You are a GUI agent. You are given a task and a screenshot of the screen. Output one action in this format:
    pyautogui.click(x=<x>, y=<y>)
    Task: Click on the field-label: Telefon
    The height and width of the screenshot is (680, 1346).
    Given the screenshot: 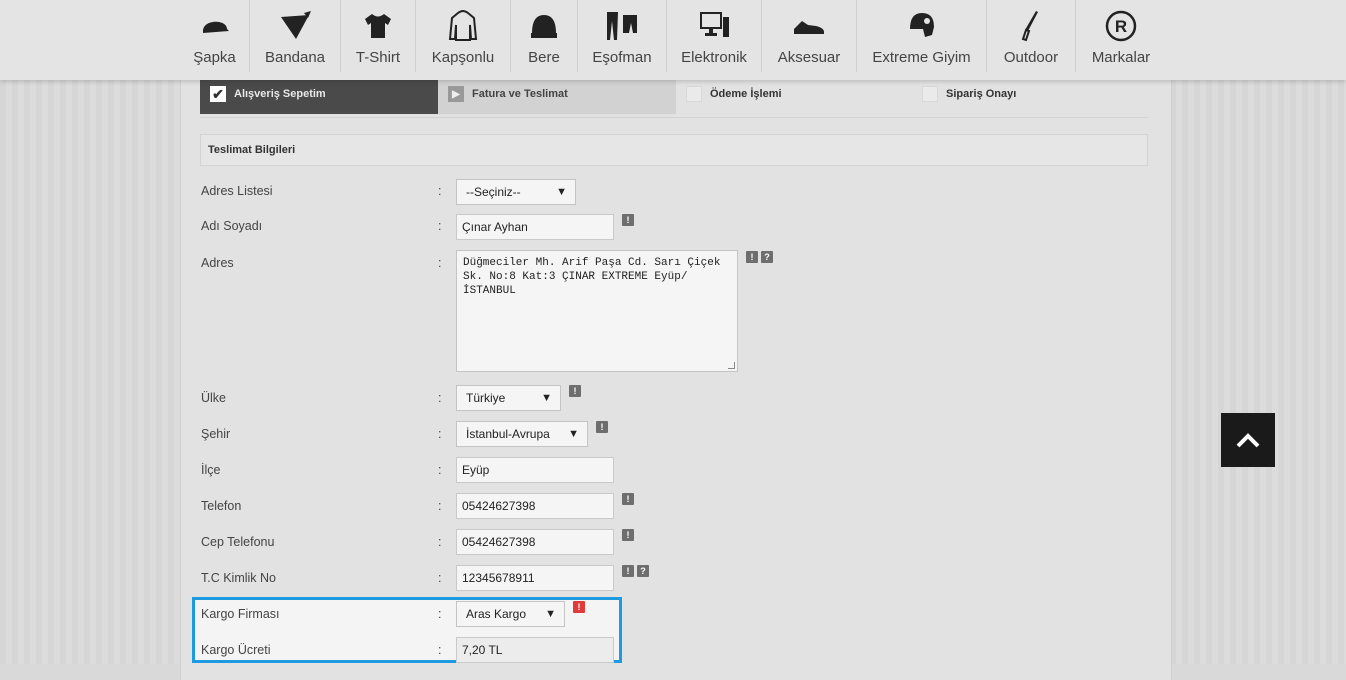 What is the action you would take?
    pyautogui.click(x=221, y=506)
    